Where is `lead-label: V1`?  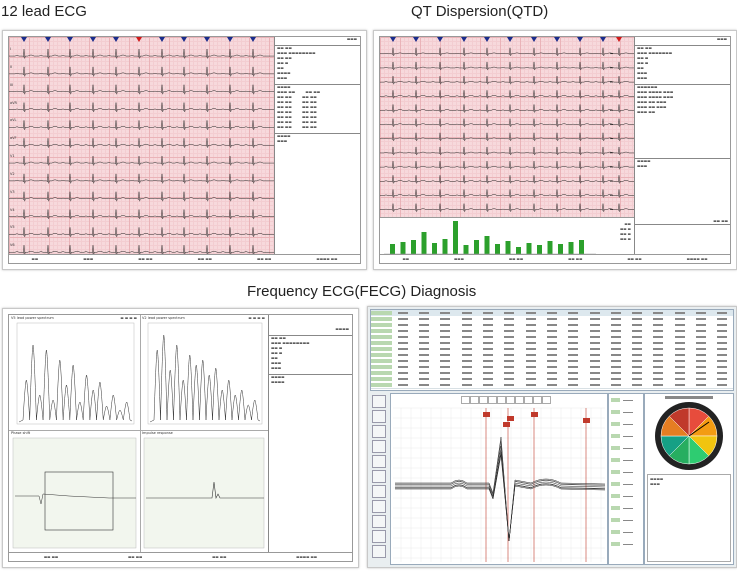 lead-label: V1 is located at coordinates (12, 156).